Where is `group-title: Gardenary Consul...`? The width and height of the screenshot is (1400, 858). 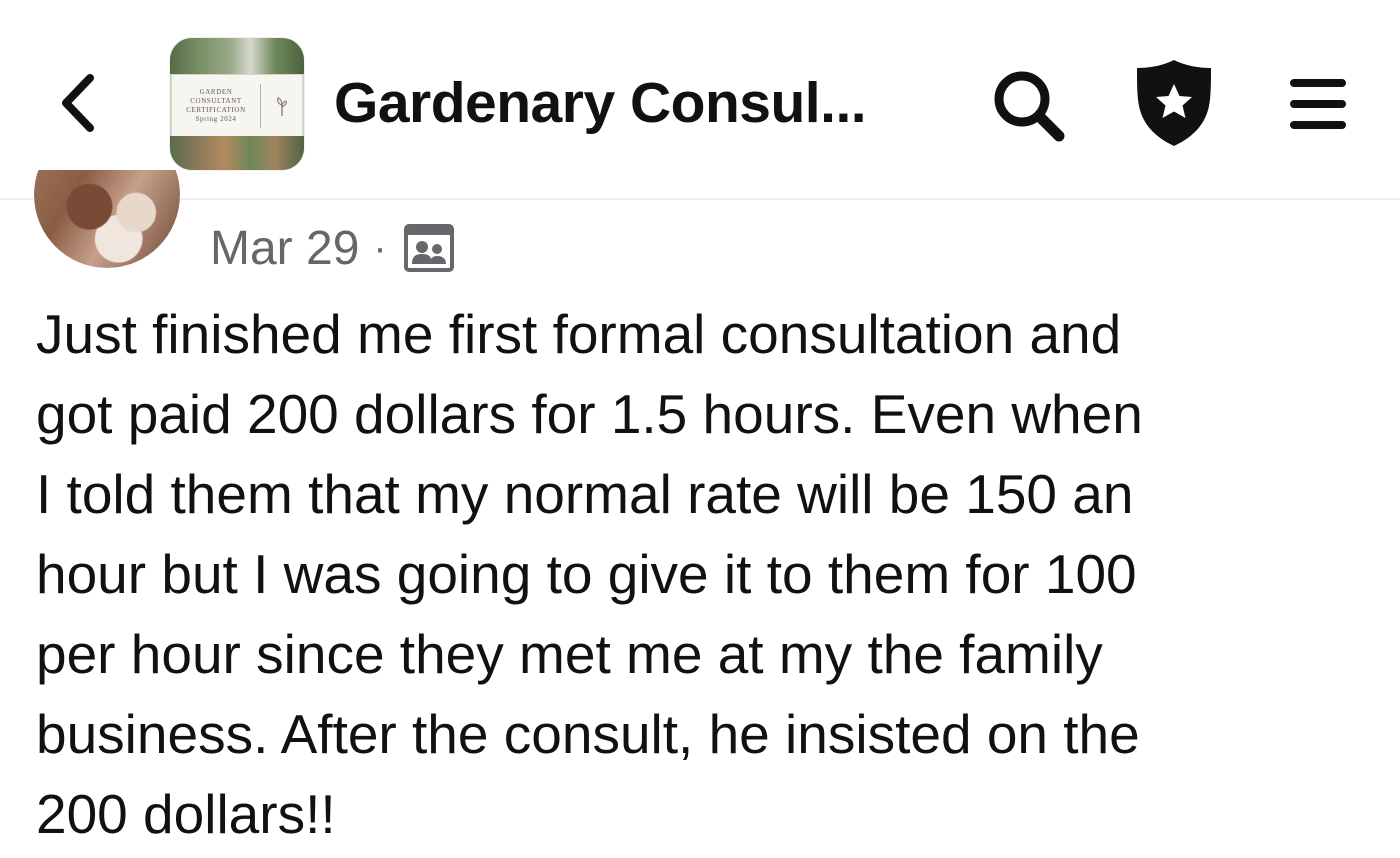 group-title: Gardenary Consul... is located at coordinates (600, 103).